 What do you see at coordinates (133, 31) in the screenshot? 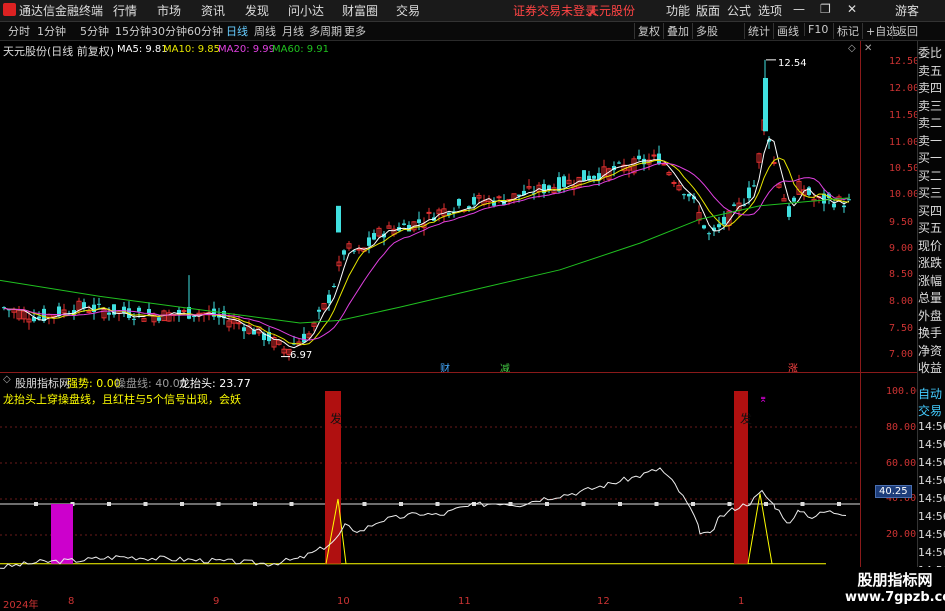
I see `period-15min: 15分钟` at bounding box center [133, 31].